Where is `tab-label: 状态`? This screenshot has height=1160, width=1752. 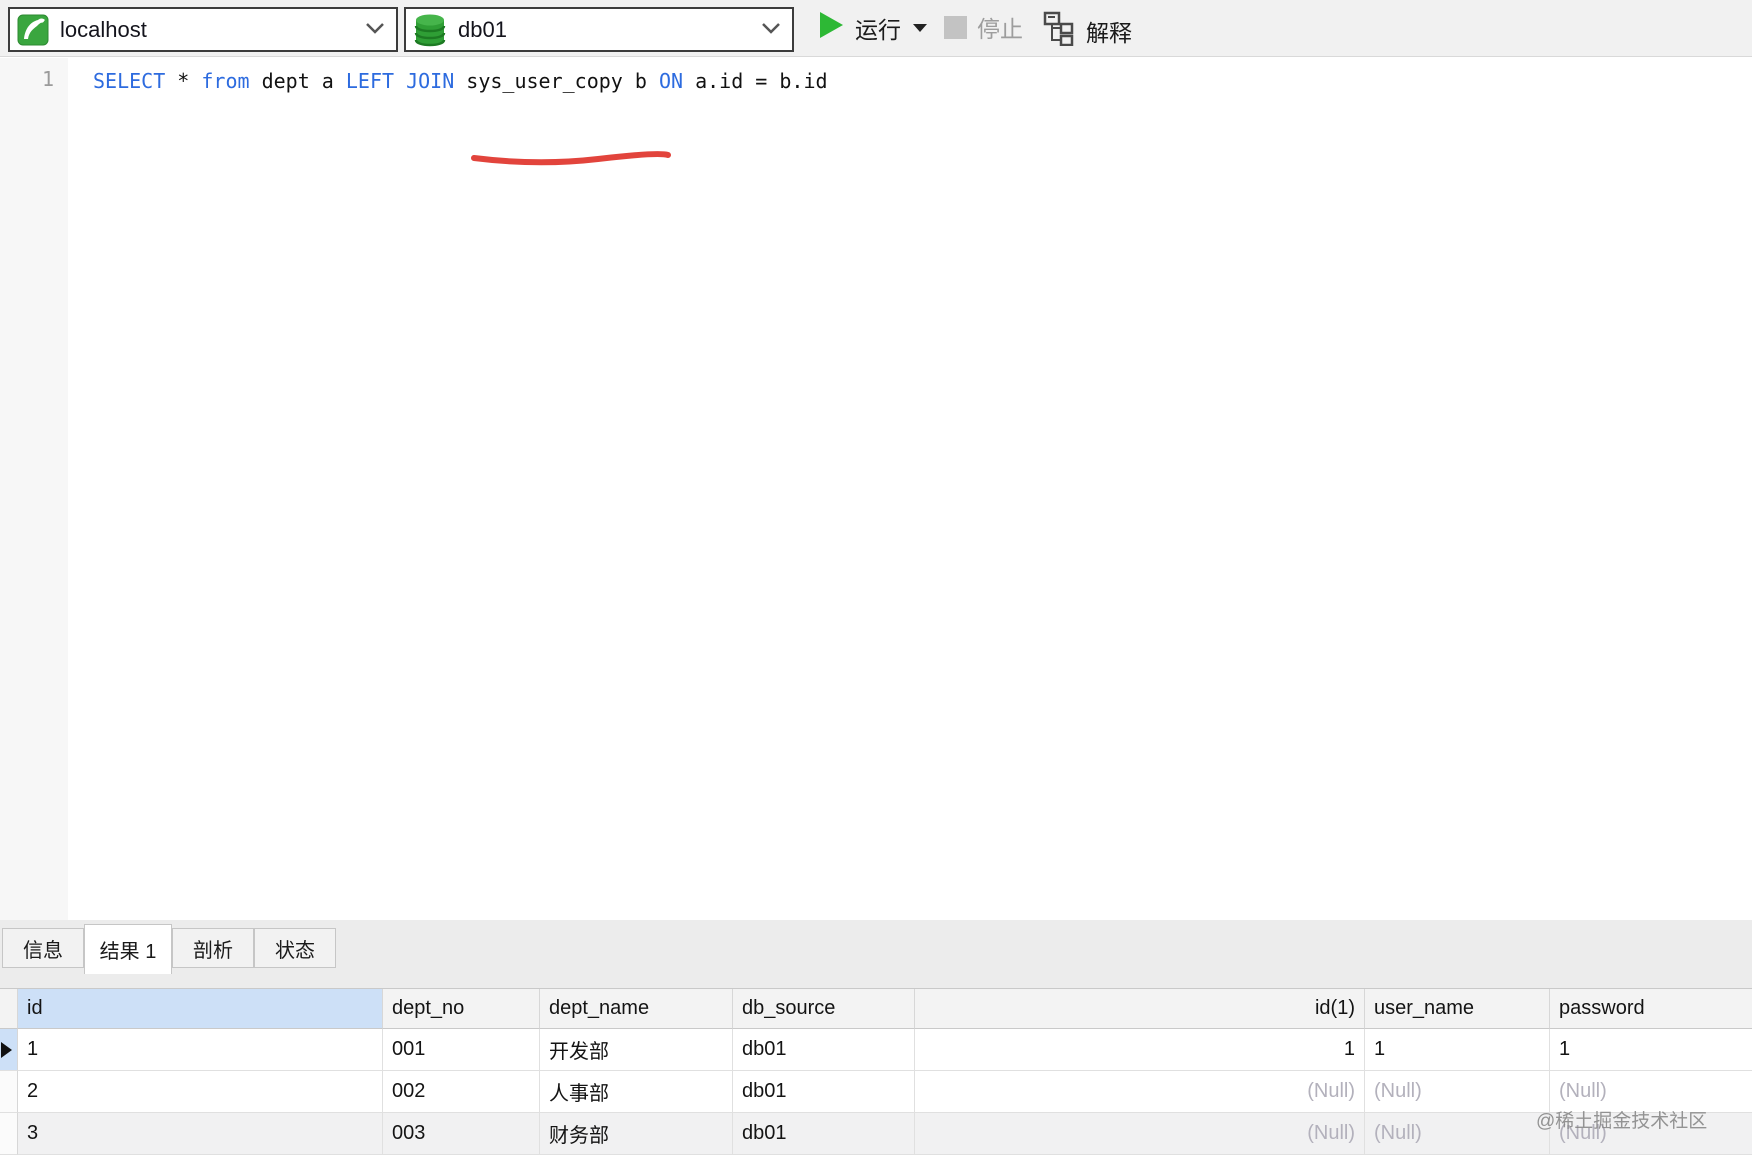 tab-label: 状态 is located at coordinates (295, 950).